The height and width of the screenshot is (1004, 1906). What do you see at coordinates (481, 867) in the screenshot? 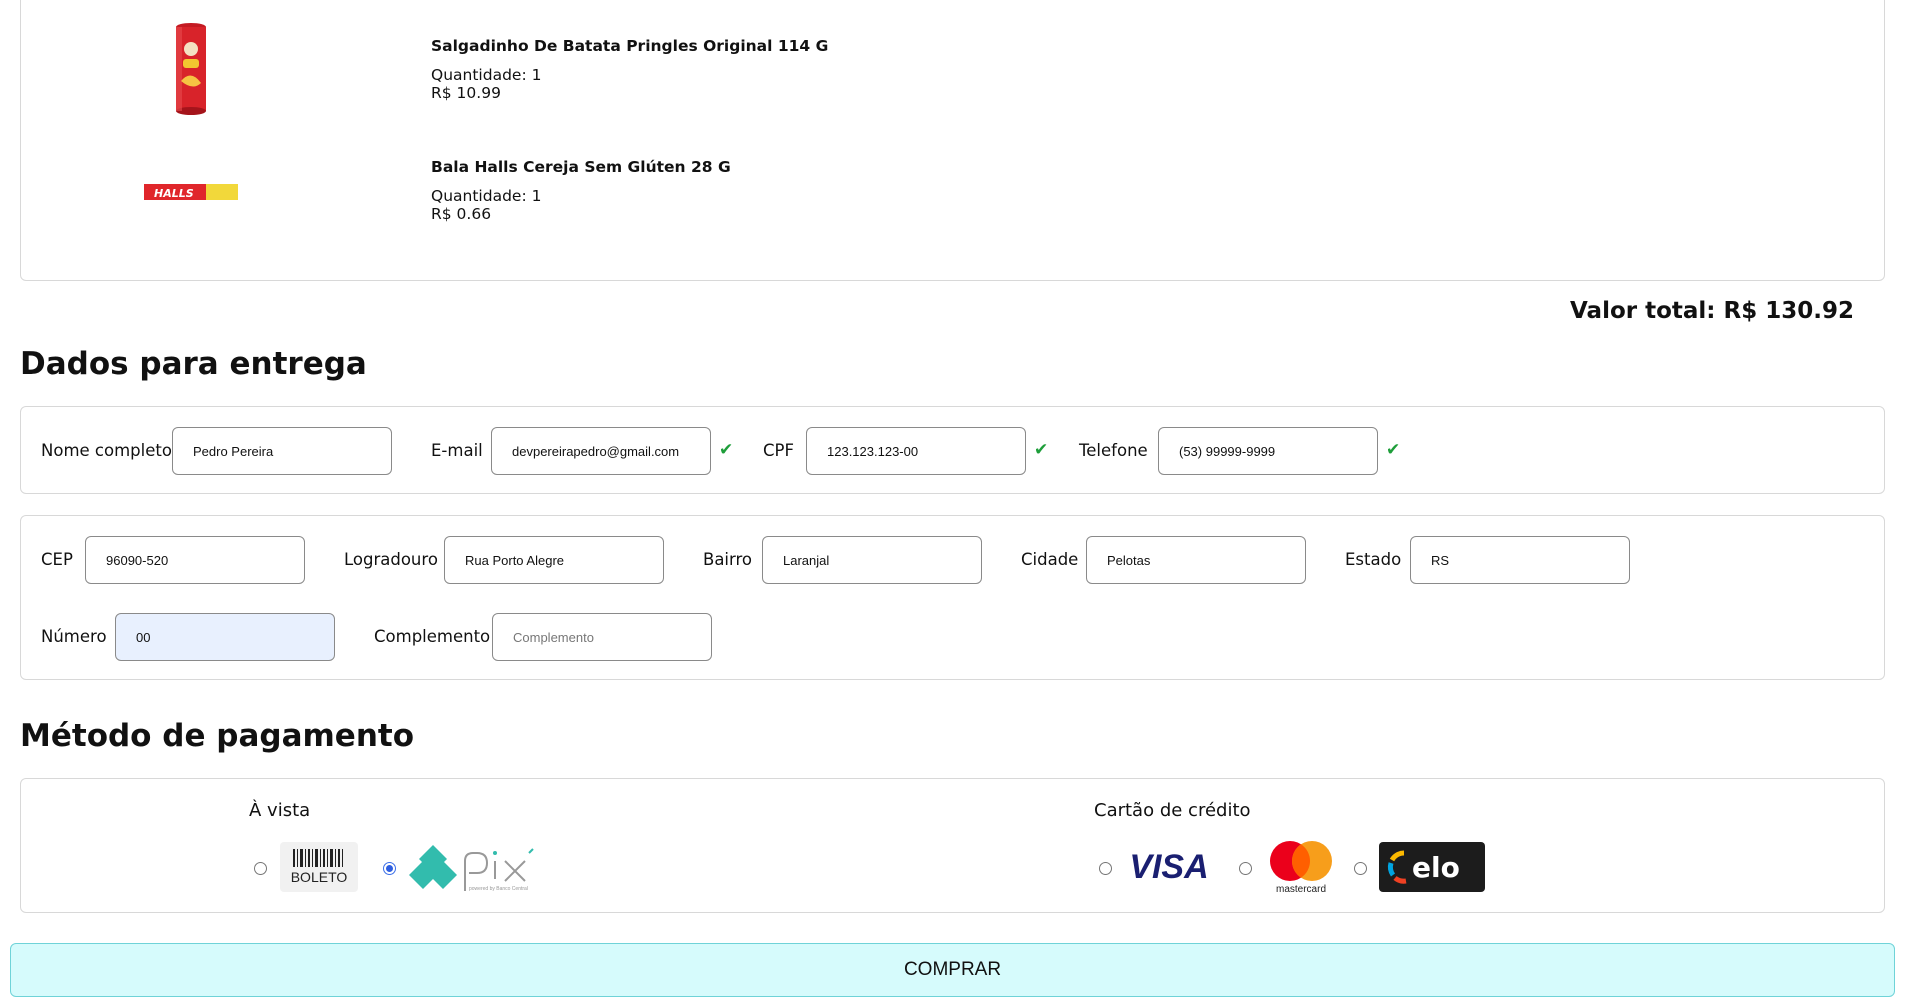
I see `pix-logo: powered by Banco Central` at bounding box center [481, 867].